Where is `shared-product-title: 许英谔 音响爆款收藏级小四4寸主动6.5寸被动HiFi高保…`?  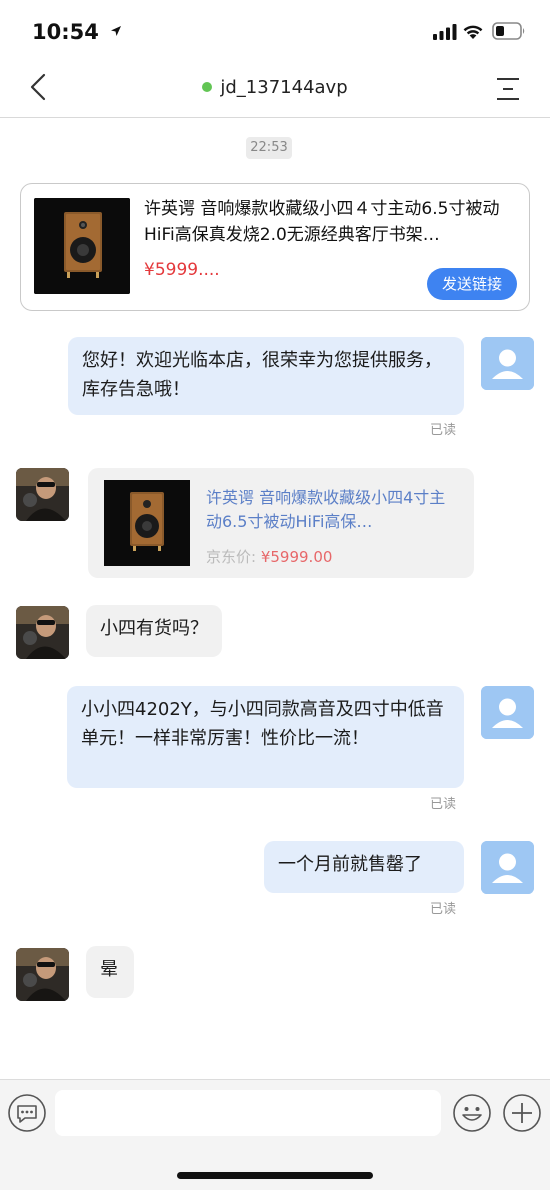
shared-product-title: 许英谔 音响爆款收藏级小四4寸主动6.5寸被动HiFi高保… is located at coordinates (333, 510).